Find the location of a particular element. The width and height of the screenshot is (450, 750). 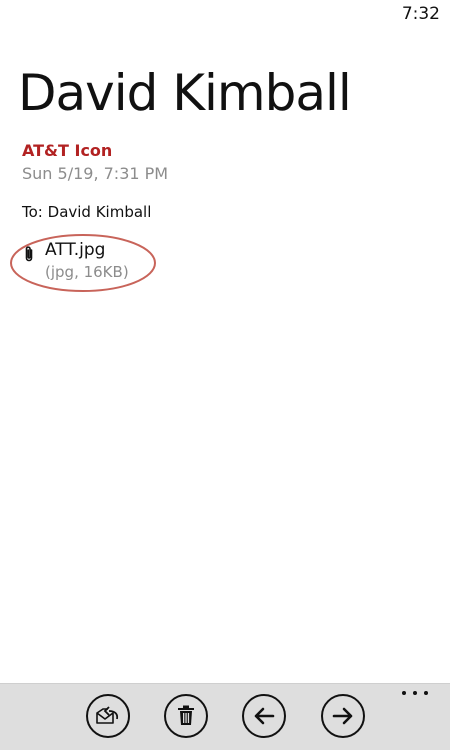

previous-button is located at coordinates (264, 716).